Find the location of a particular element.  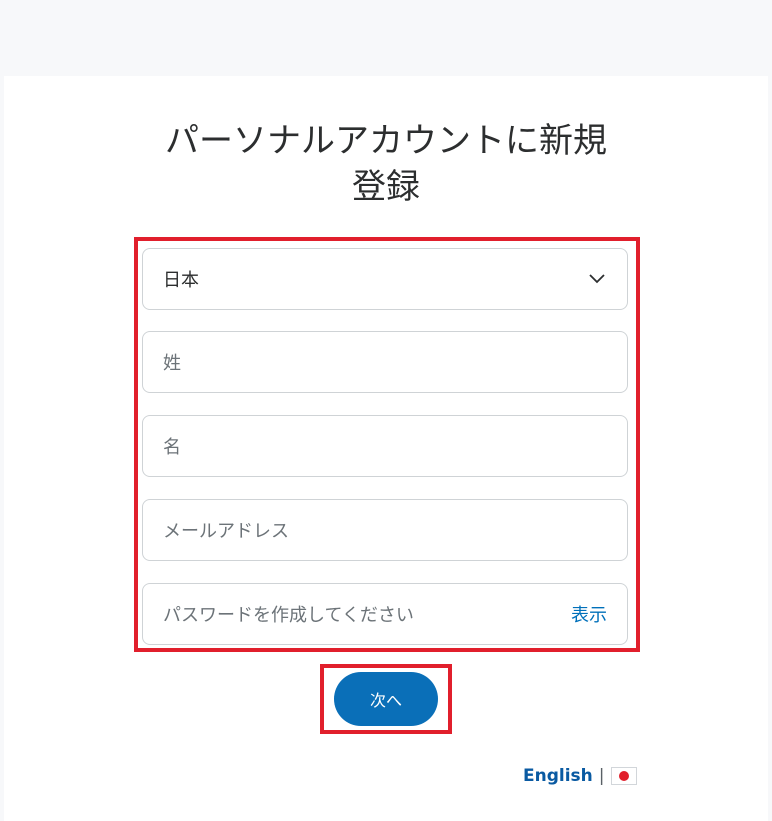

page-title: パーソナルアカウントに新規登録 is located at coordinates (386, 164).